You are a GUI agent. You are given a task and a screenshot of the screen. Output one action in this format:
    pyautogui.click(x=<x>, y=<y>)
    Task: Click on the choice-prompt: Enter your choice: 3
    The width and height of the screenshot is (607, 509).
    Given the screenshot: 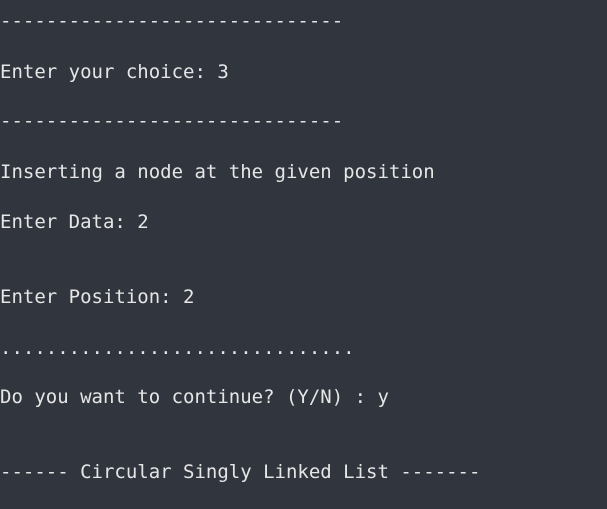 What is the action you would take?
    pyautogui.click(x=114, y=72)
    